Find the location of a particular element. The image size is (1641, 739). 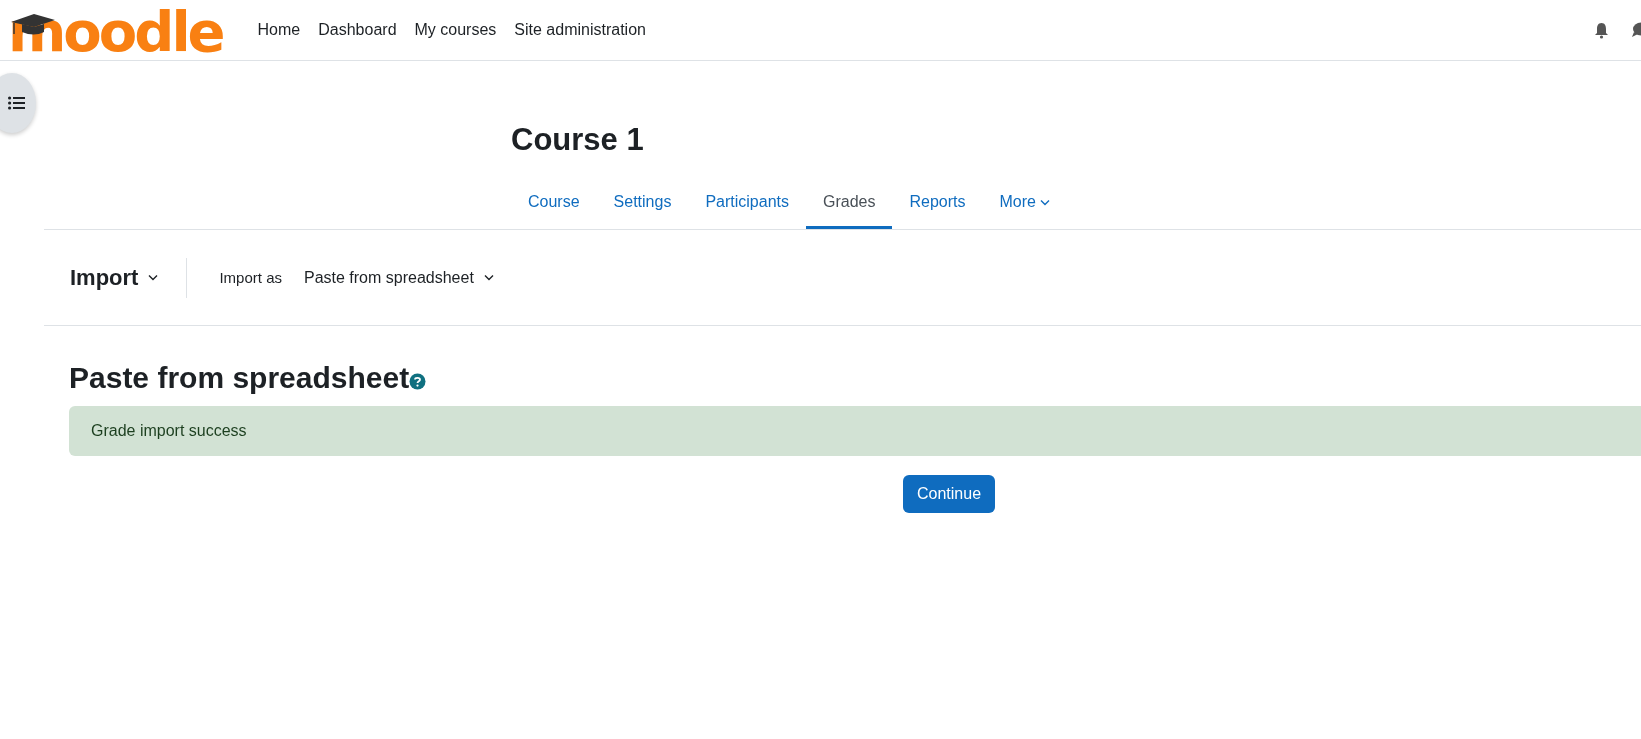

nav-tab: More is located at coordinates (1024, 207).